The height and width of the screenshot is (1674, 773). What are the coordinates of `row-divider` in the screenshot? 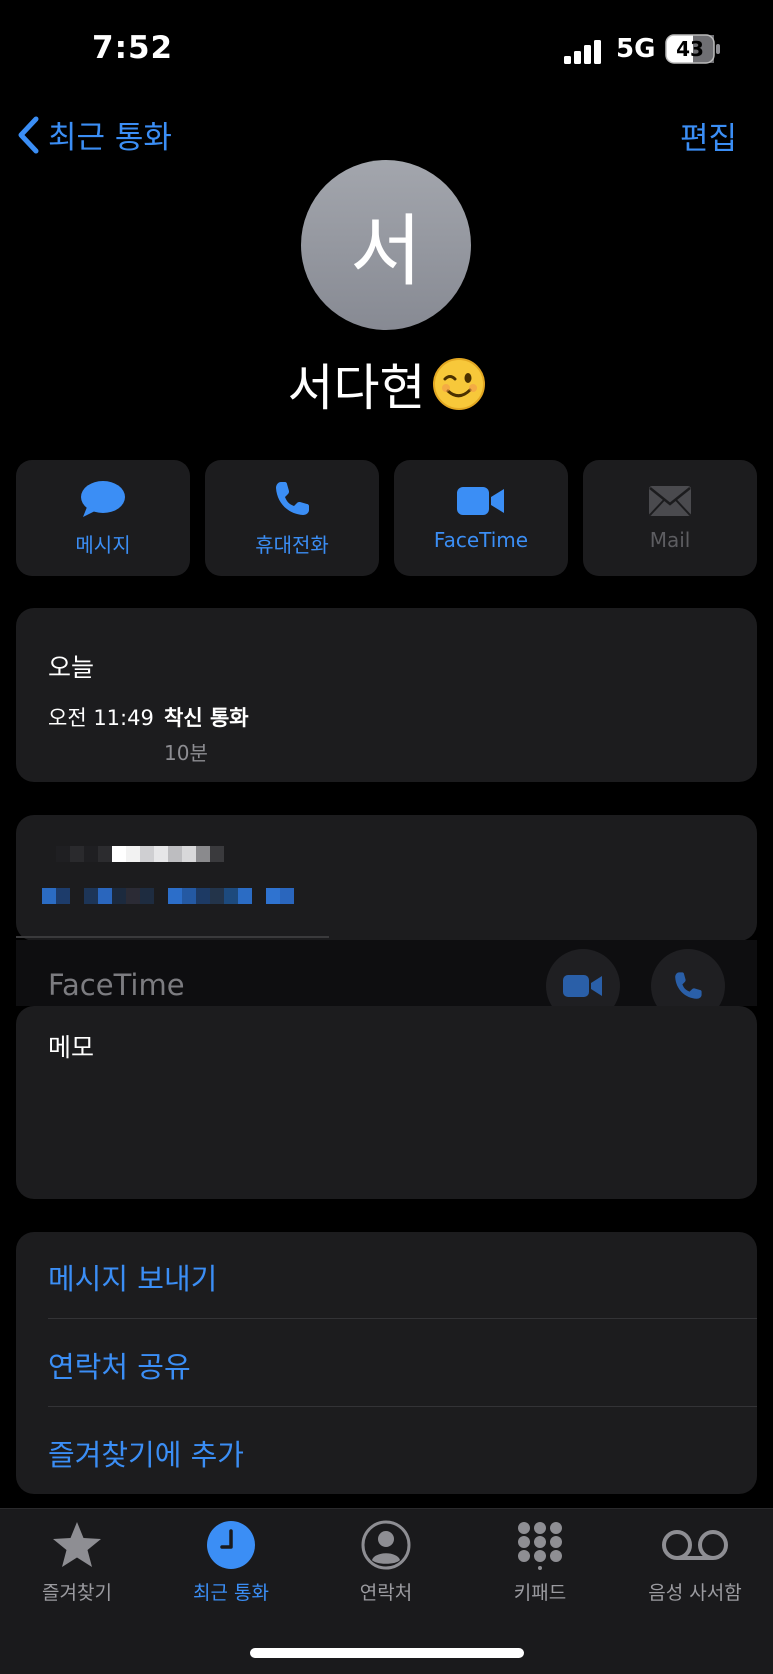 It's located at (172, 937).